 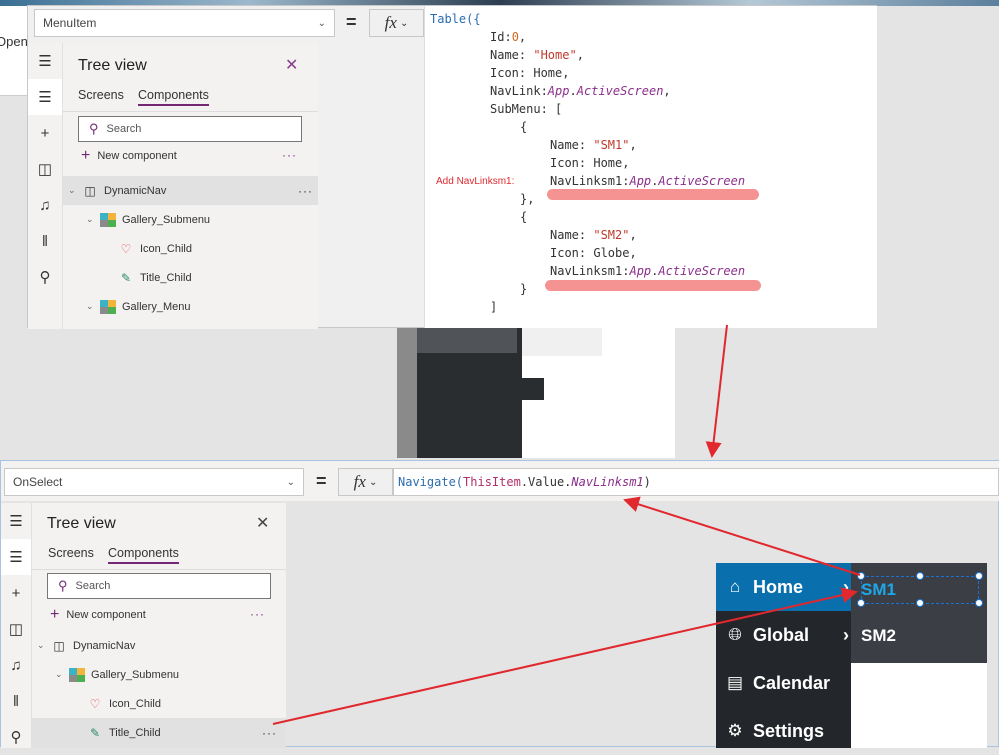 I want to click on arrow-code-to-formula, so click(x=716, y=391).